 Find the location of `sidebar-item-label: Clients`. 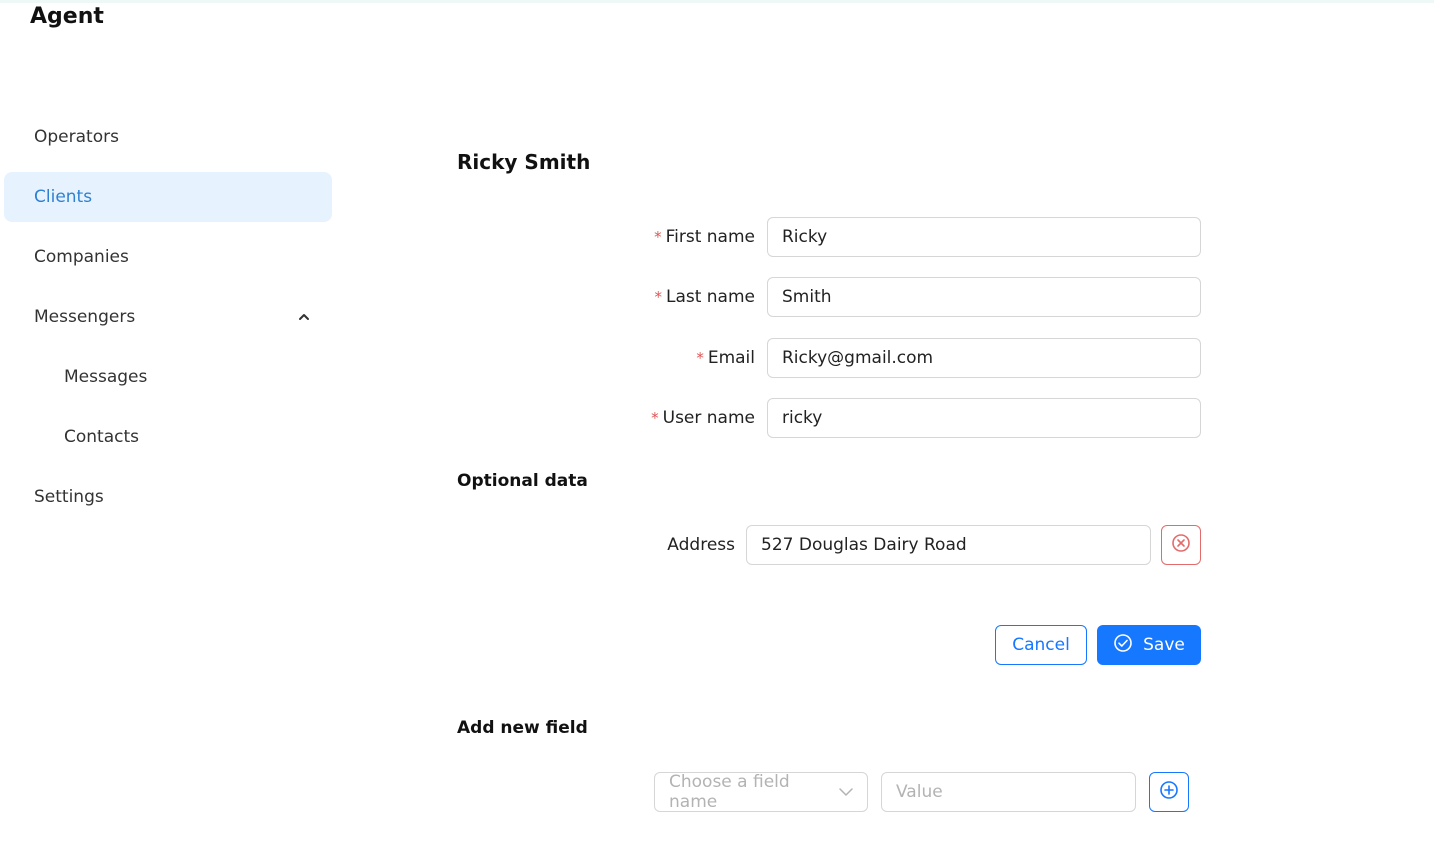

sidebar-item-label: Clients is located at coordinates (63, 197).